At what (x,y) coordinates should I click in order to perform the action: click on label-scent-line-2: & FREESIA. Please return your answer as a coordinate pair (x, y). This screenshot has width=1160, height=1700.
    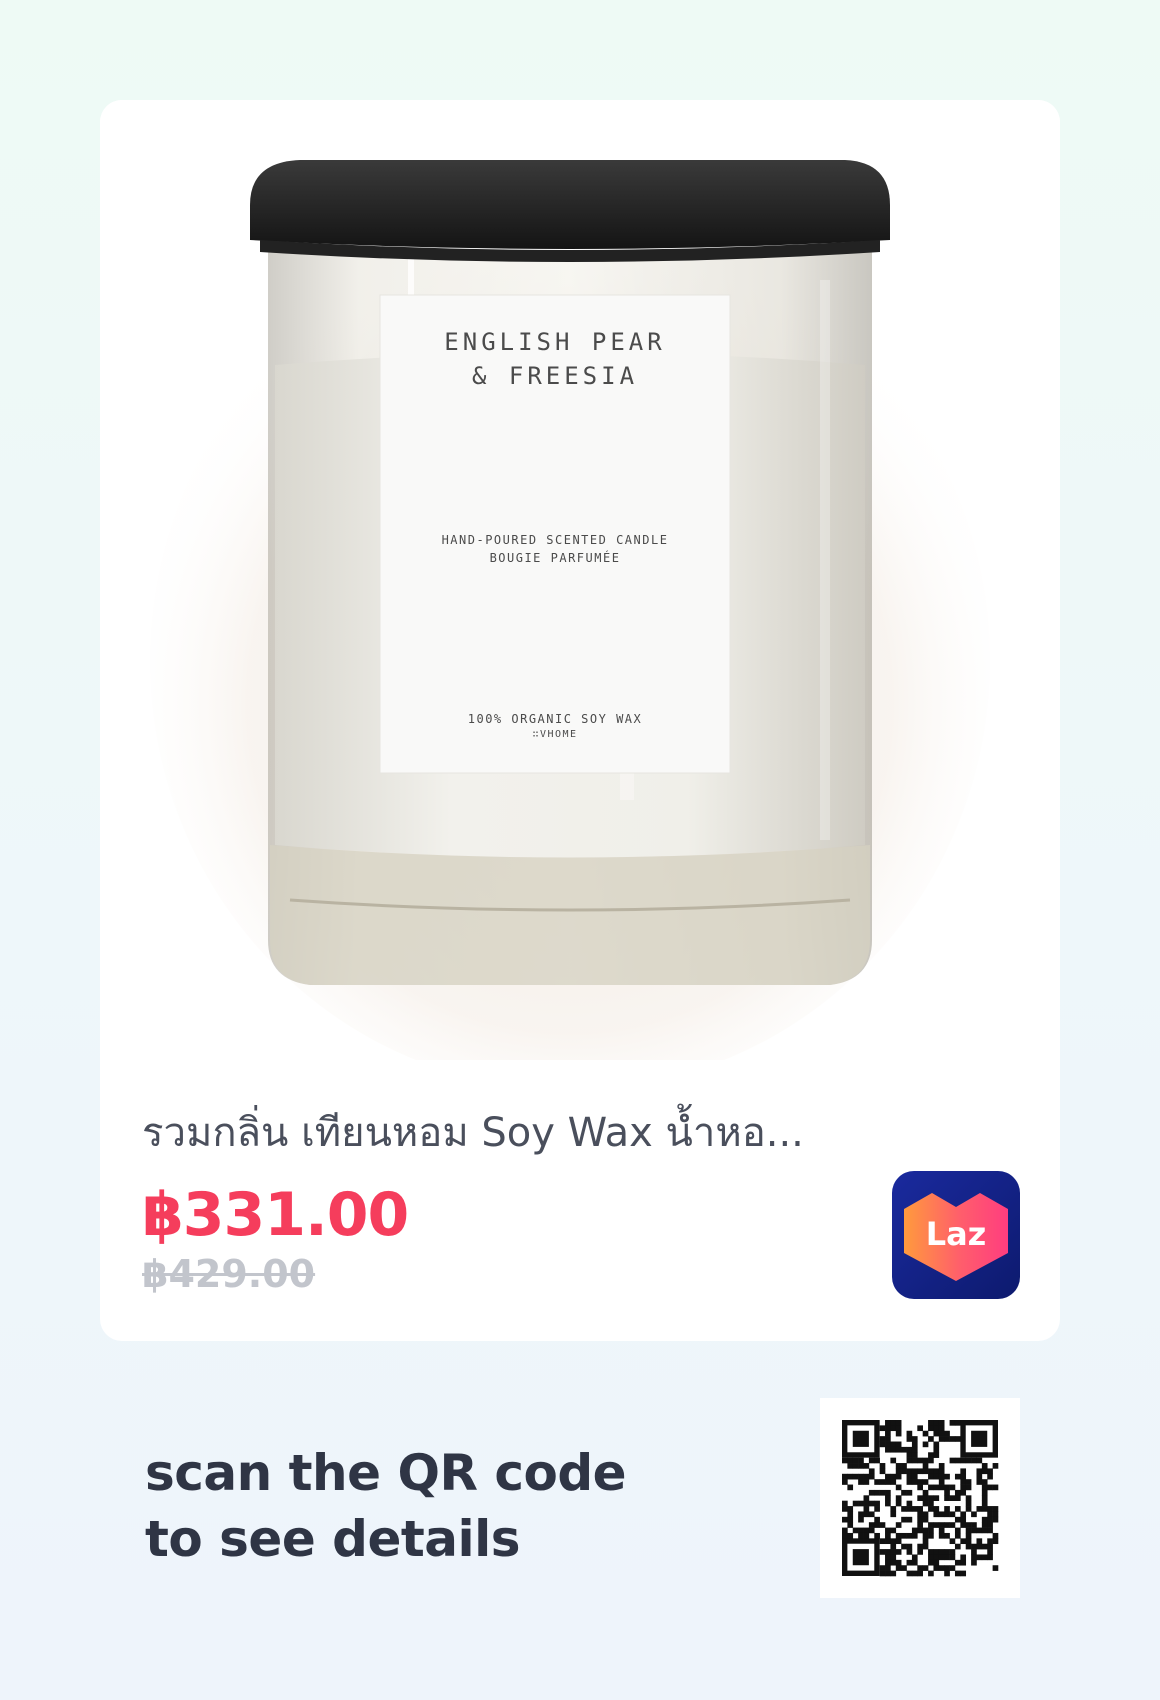
    Looking at the image, I should click on (555, 376).